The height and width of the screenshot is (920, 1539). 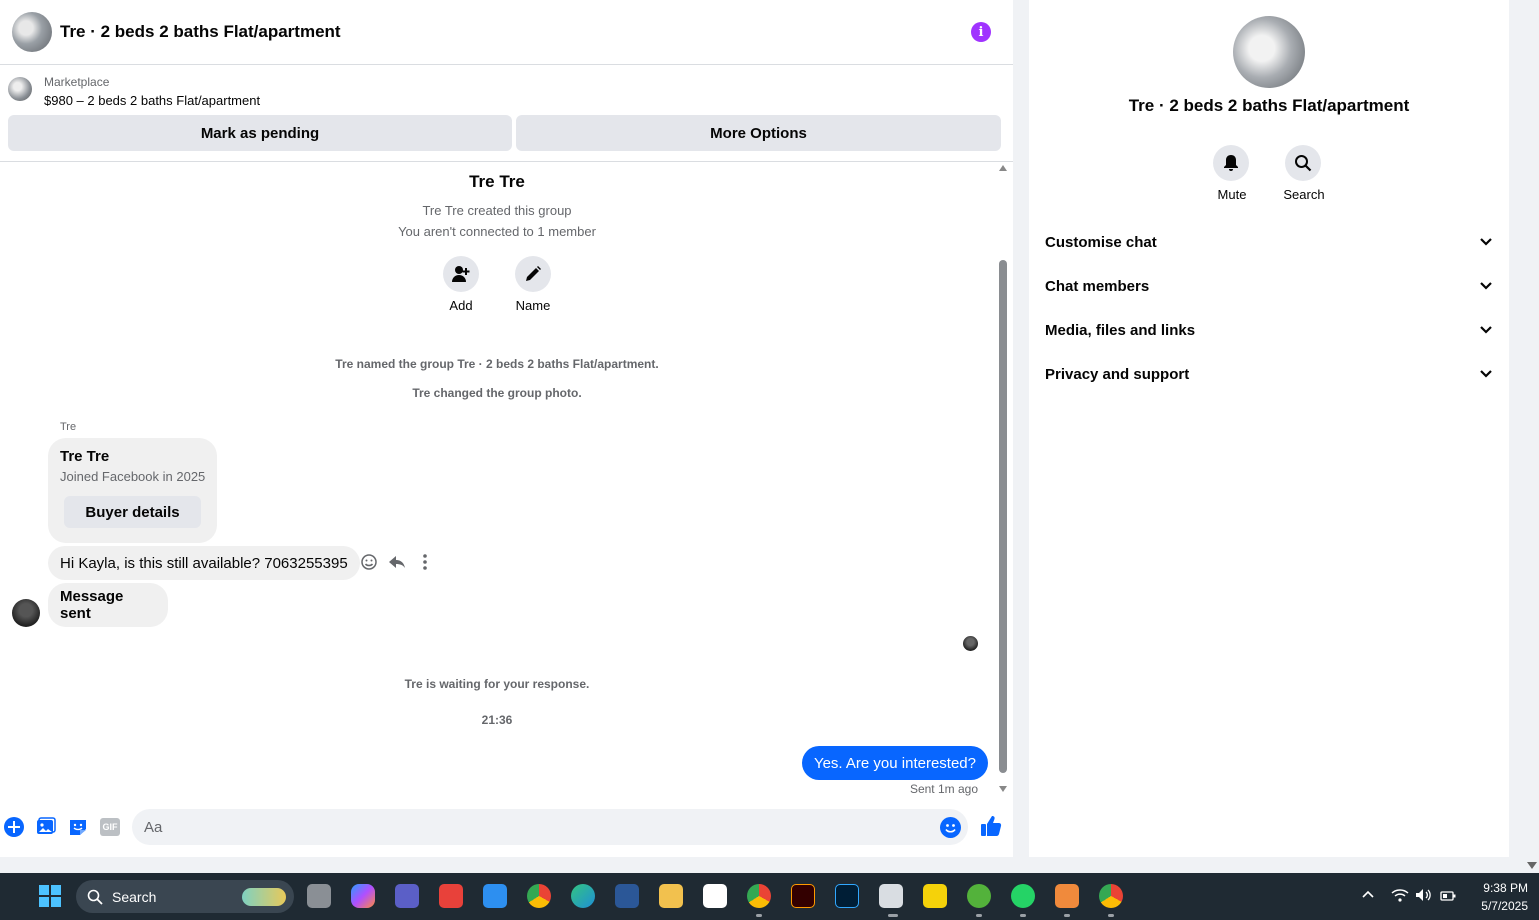 What do you see at coordinates (891, 896) in the screenshot?
I see `snipping-tool-icon` at bounding box center [891, 896].